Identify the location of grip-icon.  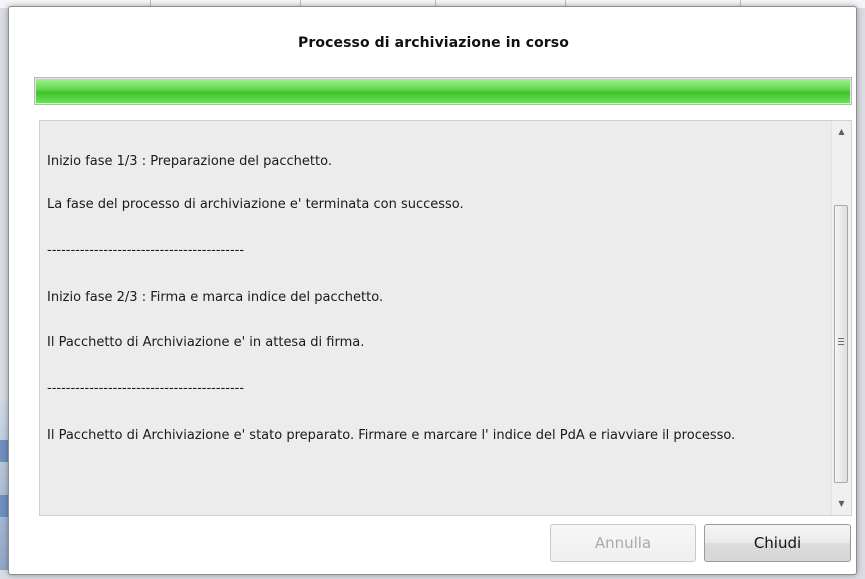
(841, 342).